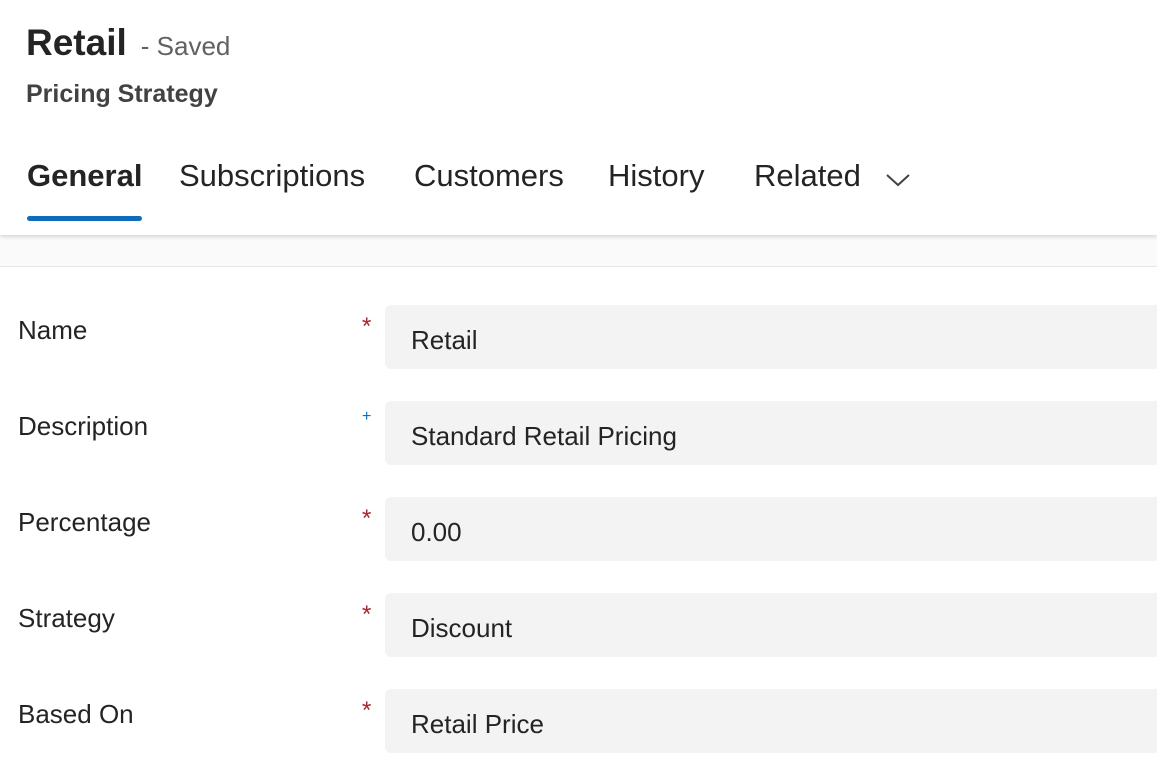 Image resolution: width=1157 pixels, height=769 pixels. I want to click on tab-label: Customers, so click(489, 175).